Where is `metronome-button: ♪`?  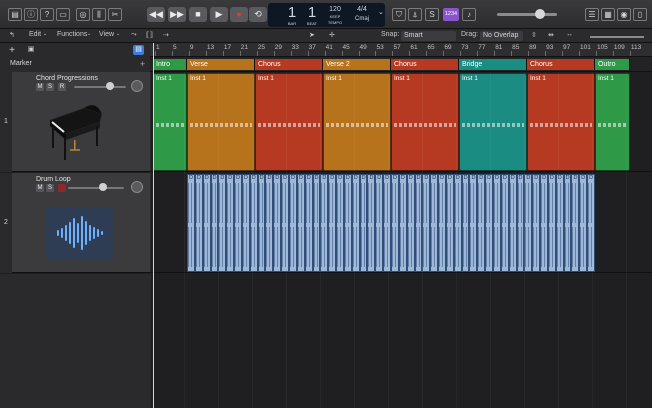 metronome-button: ♪ is located at coordinates (469, 14).